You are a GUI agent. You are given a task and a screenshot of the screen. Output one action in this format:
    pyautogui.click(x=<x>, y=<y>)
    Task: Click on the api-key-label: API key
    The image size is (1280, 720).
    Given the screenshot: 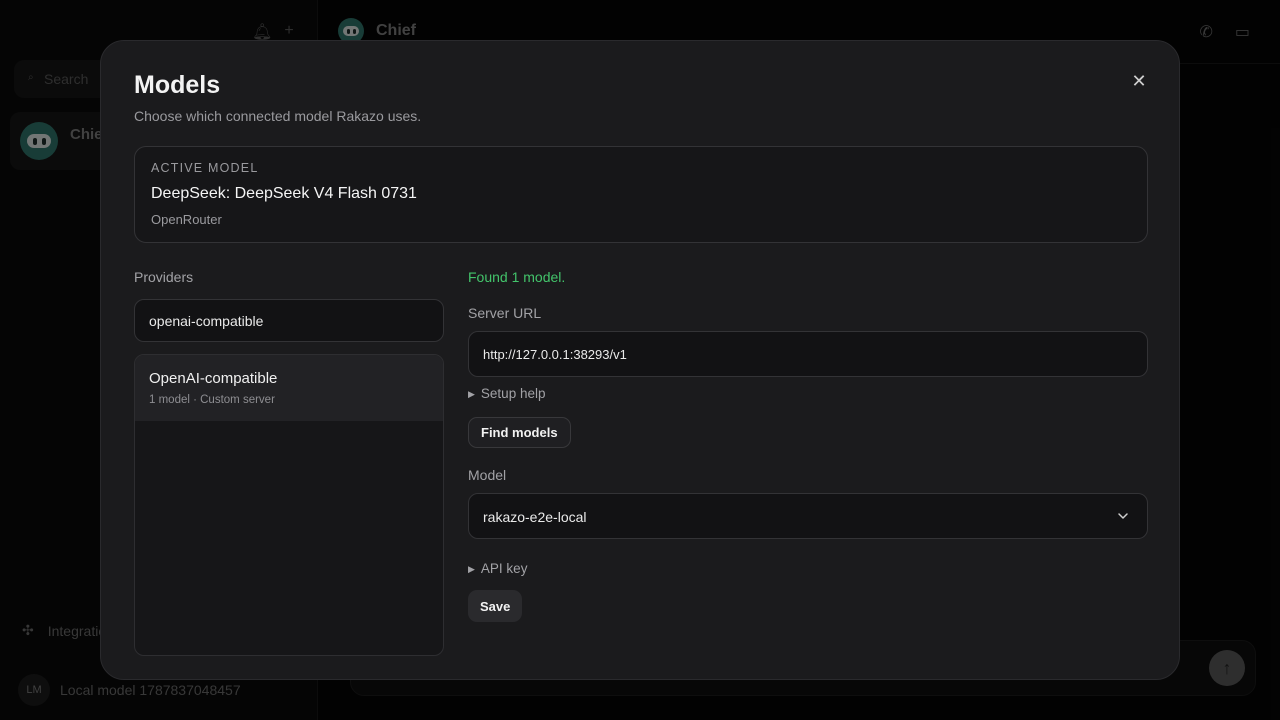 What is the action you would take?
    pyautogui.click(x=504, y=568)
    